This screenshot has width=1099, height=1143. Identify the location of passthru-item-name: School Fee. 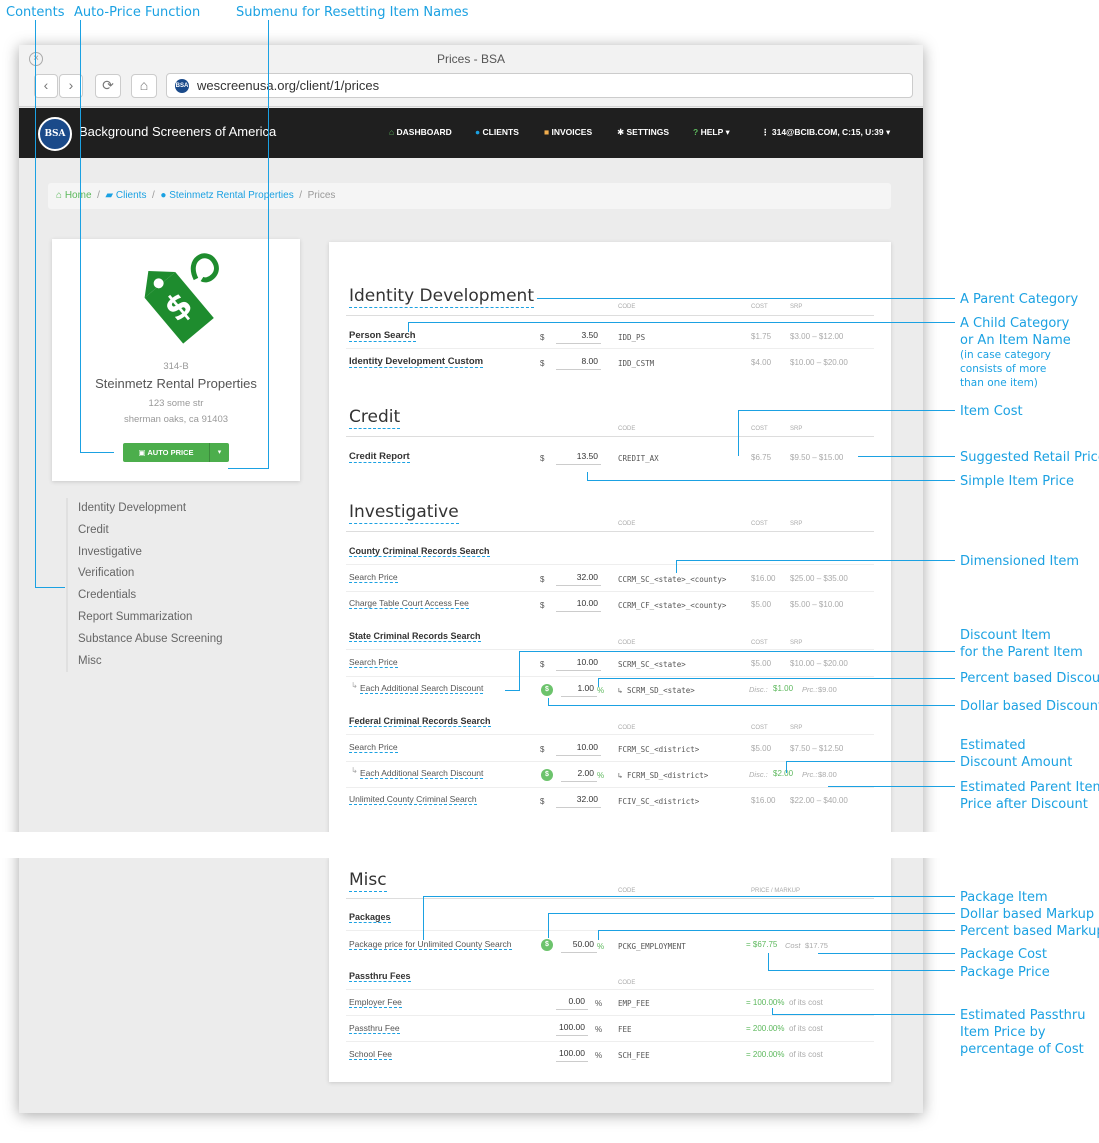
(370, 1054).